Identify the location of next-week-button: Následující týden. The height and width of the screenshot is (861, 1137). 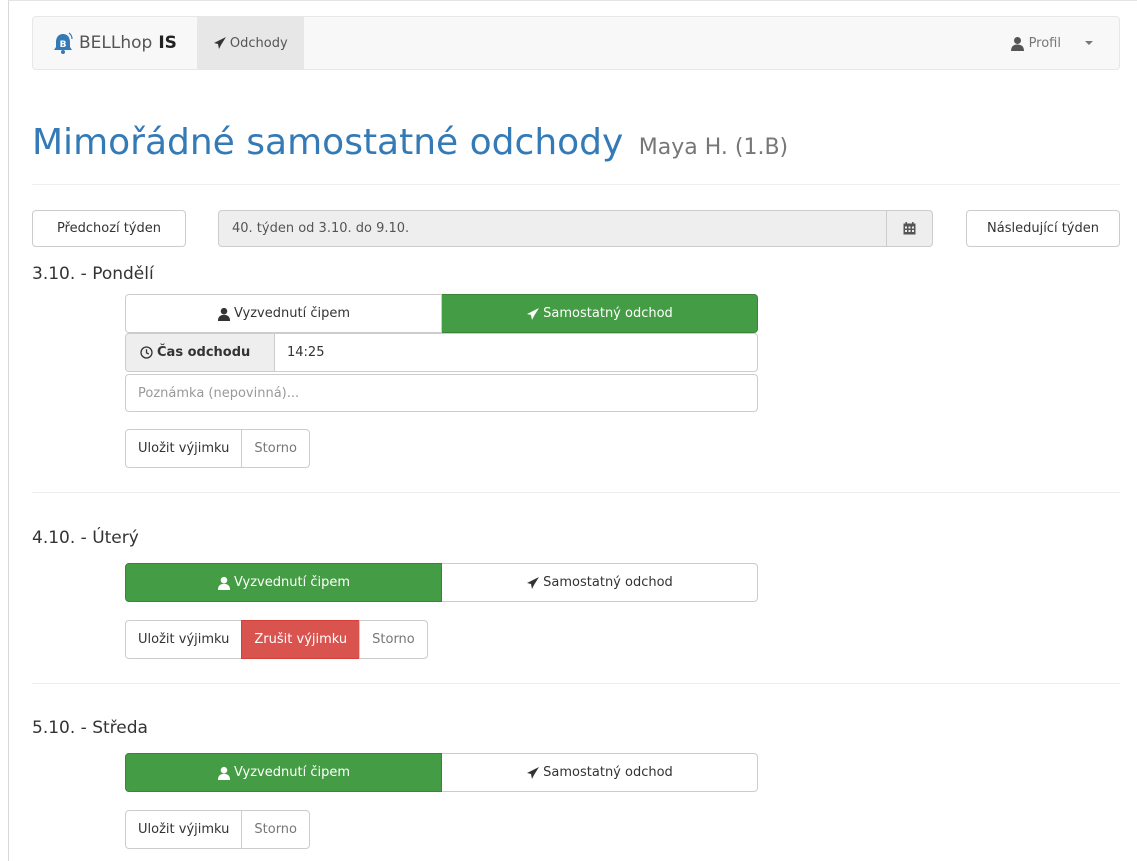
(1043, 228).